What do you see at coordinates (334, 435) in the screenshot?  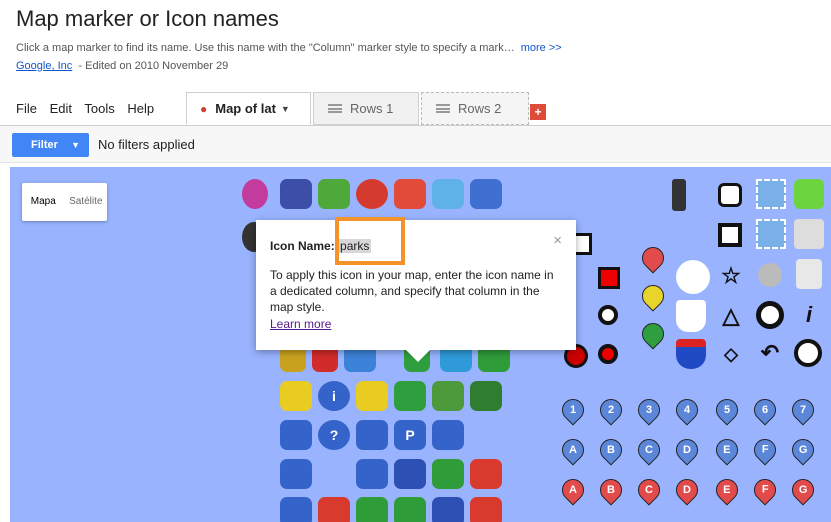 I see `help-icon: ?` at bounding box center [334, 435].